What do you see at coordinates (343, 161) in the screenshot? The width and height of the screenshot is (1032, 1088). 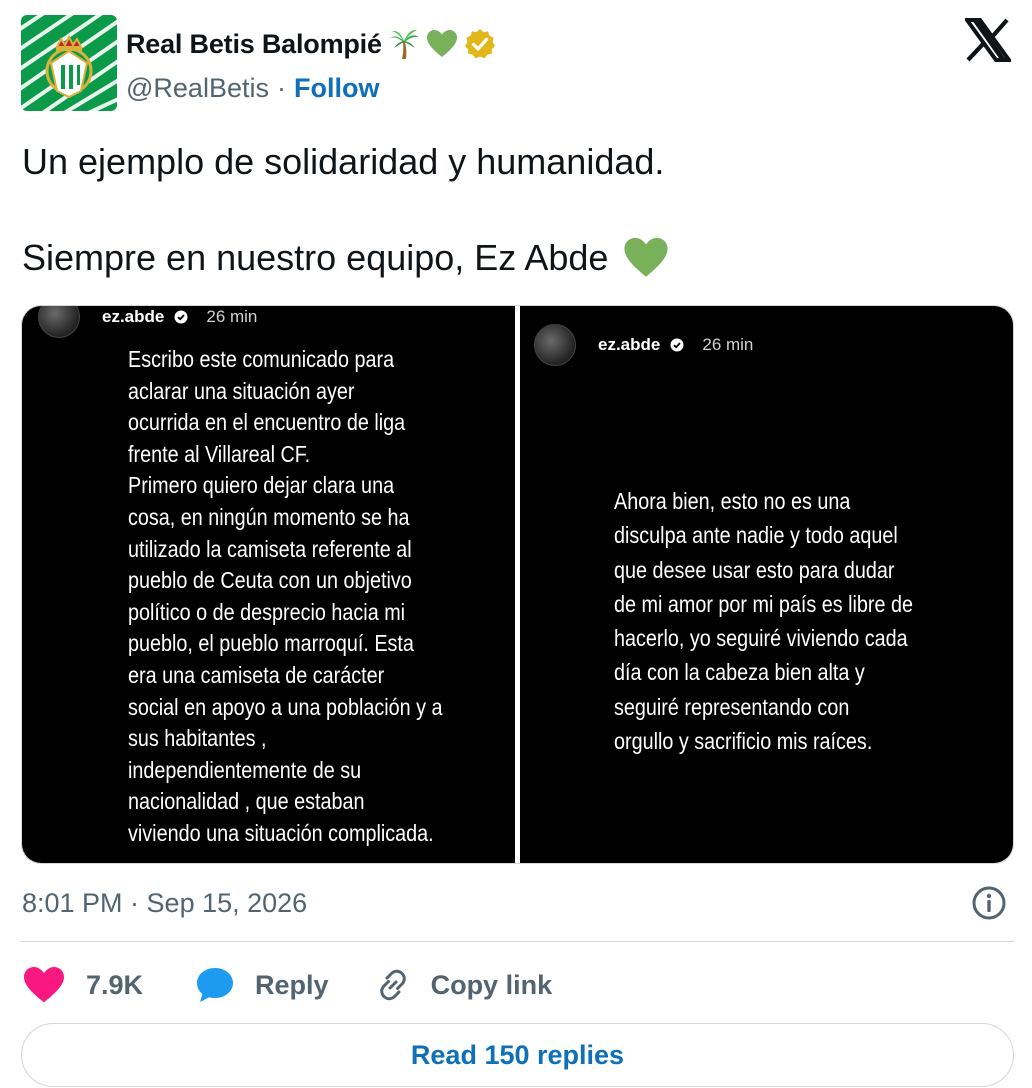 I see `tweet-line: Un ejemplo de solidaridad y humanidad.` at bounding box center [343, 161].